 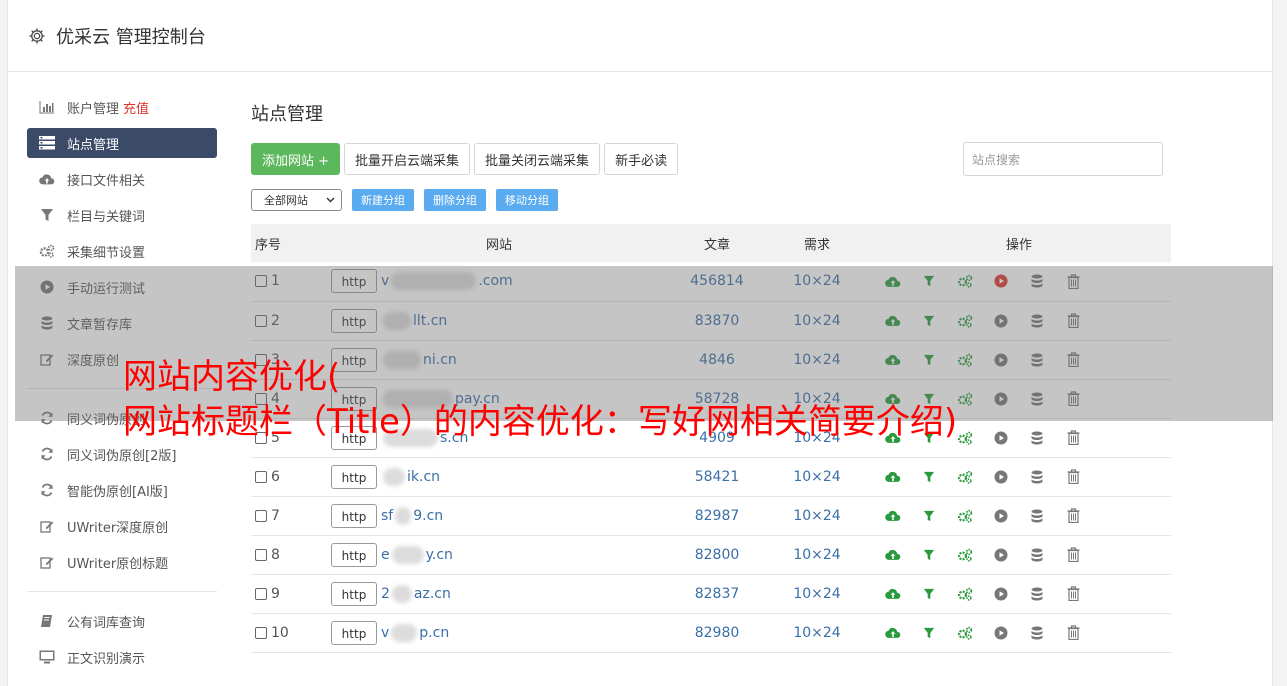 What do you see at coordinates (537, 159) in the screenshot?
I see `batch-close-button: 批量关闭云端采集` at bounding box center [537, 159].